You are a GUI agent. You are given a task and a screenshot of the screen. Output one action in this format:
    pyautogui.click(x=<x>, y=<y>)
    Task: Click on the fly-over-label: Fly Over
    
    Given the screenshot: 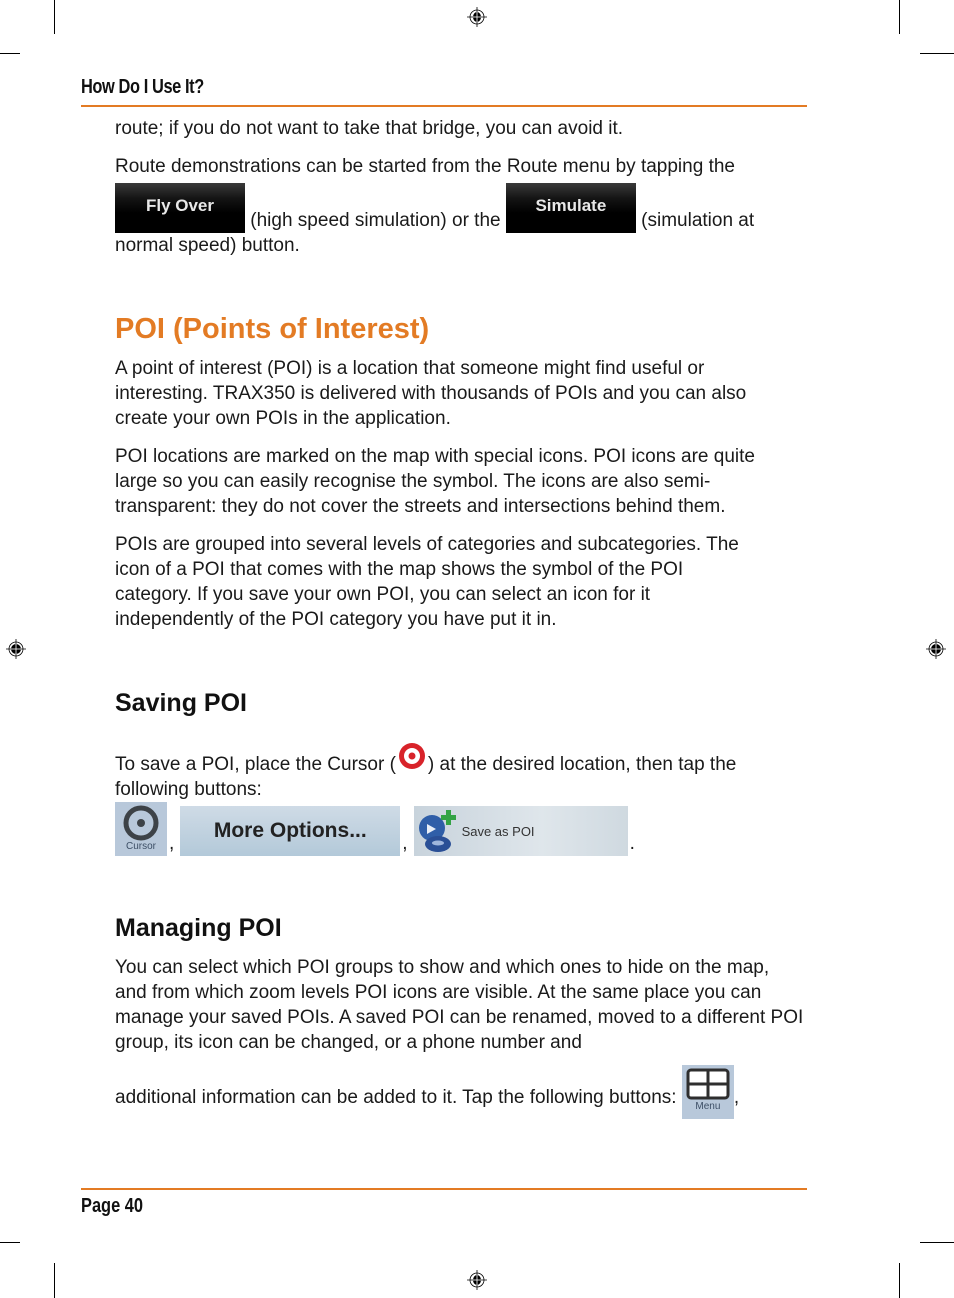 What is the action you would take?
    pyautogui.click(x=180, y=205)
    